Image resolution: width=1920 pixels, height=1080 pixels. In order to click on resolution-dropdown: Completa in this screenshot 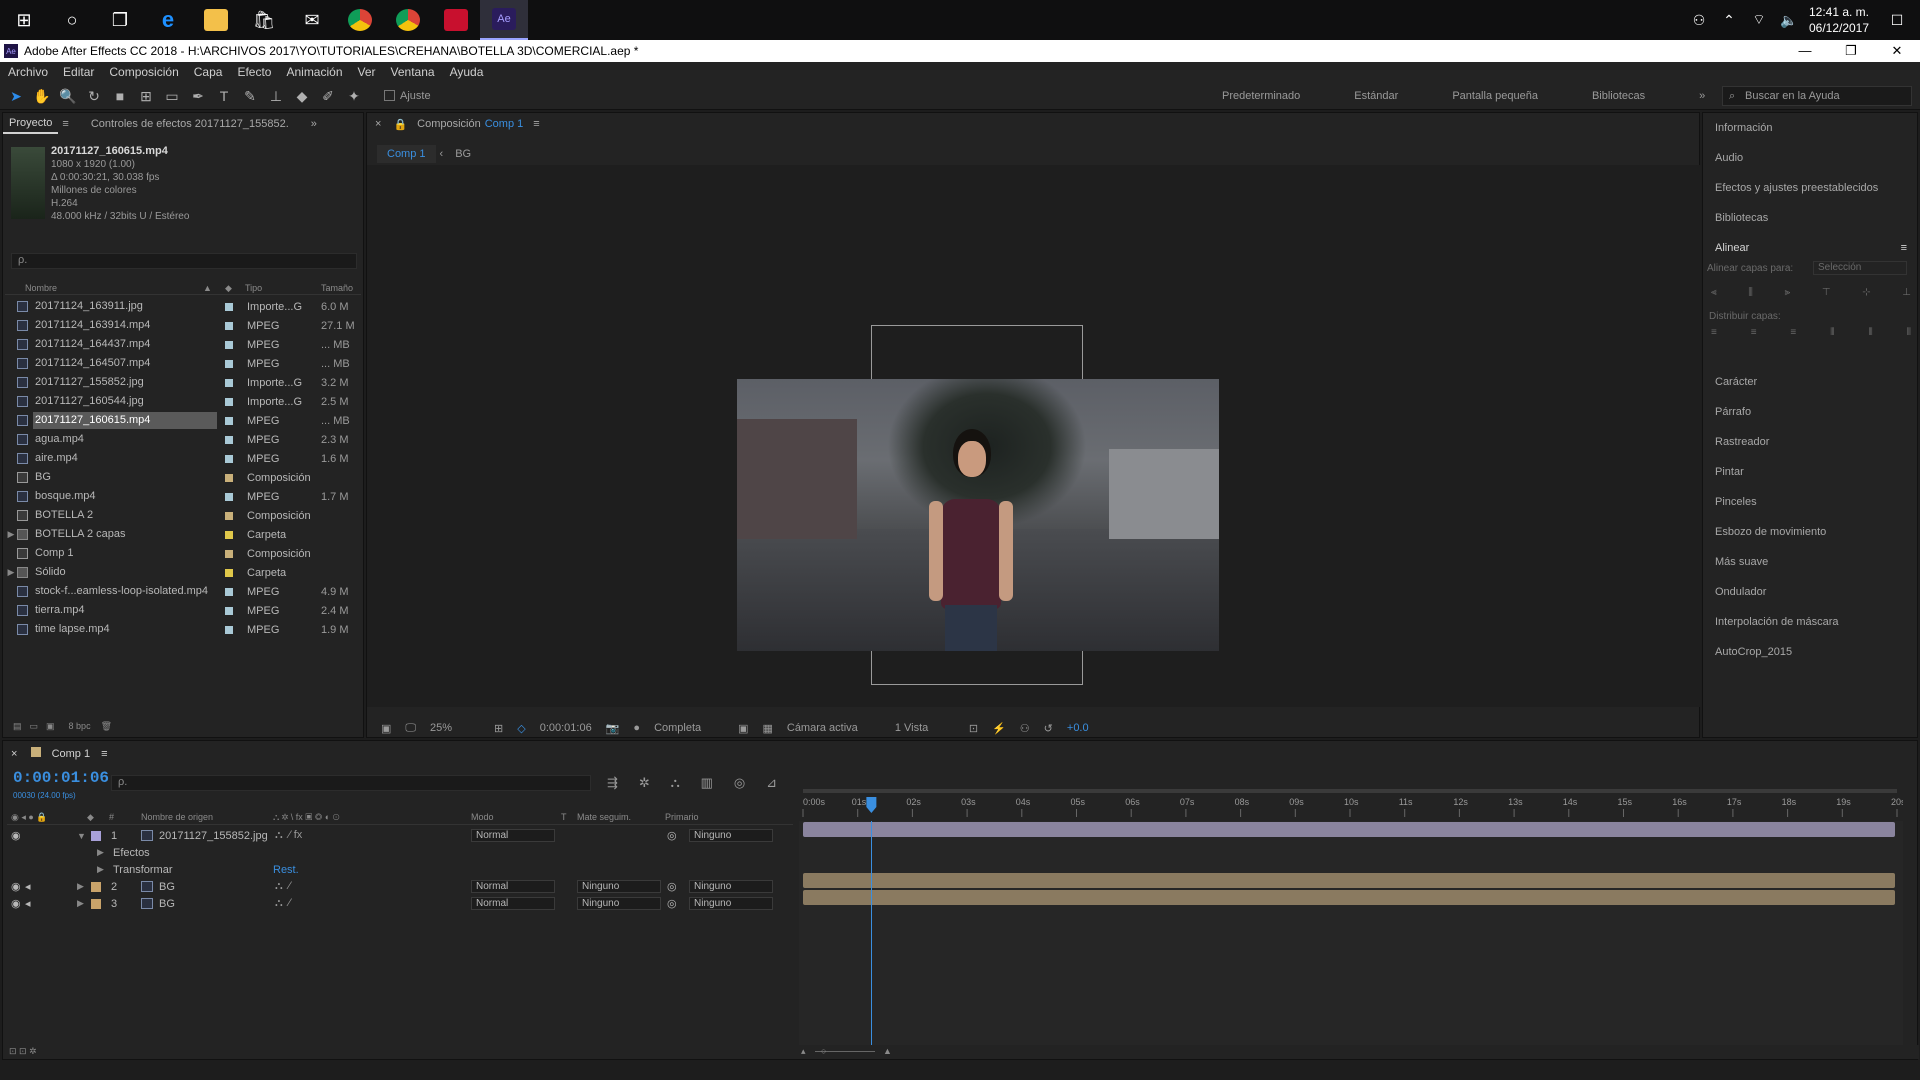, I will do `click(689, 728)`.